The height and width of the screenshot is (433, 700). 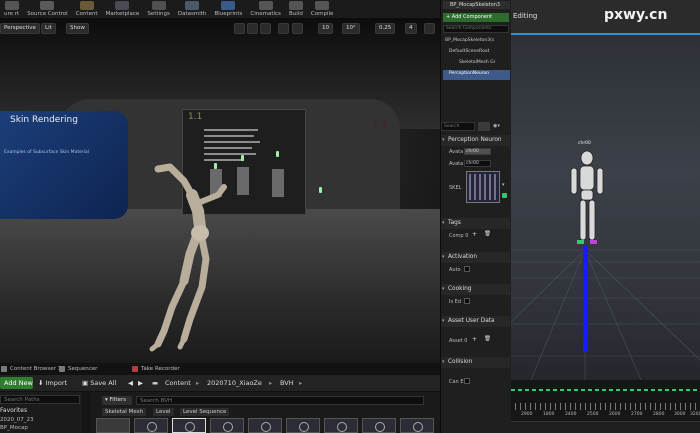 What do you see at coordinates (231, 130) in the screenshot?
I see `board-text-line` at bounding box center [231, 130].